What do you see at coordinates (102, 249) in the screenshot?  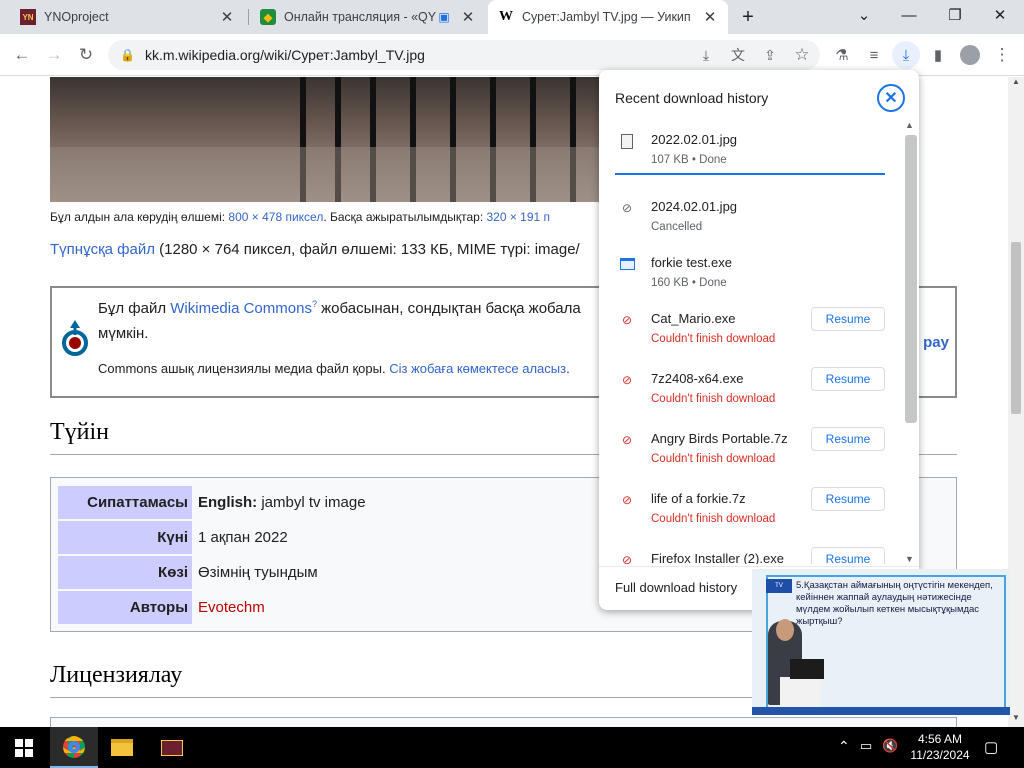 I see `original-file-link: Түпнұсқа файл` at bounding box center [102, 249].